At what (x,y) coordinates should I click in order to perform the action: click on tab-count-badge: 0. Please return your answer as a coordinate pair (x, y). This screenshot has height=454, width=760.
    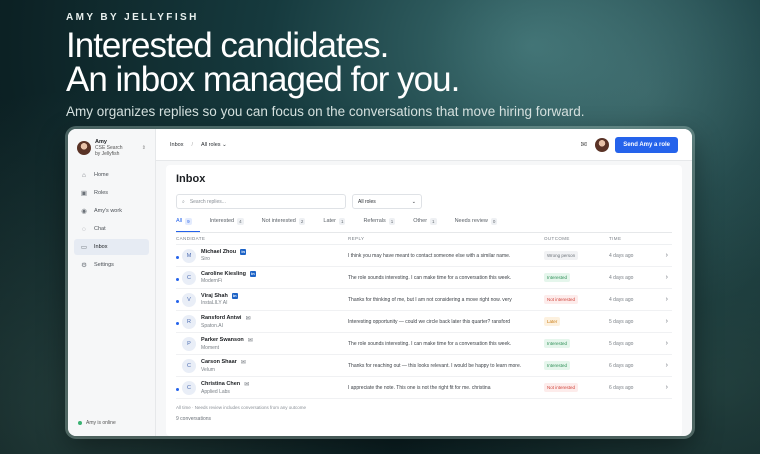
    Looking at the image, I should click on (494, 221).